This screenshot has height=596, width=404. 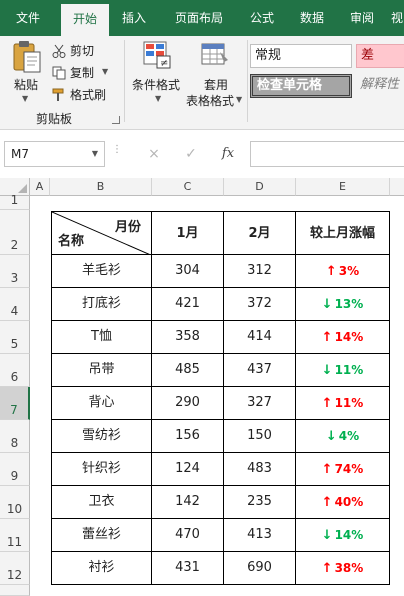 I want to click on header-feb: 2月, so click(x=260, y=233).